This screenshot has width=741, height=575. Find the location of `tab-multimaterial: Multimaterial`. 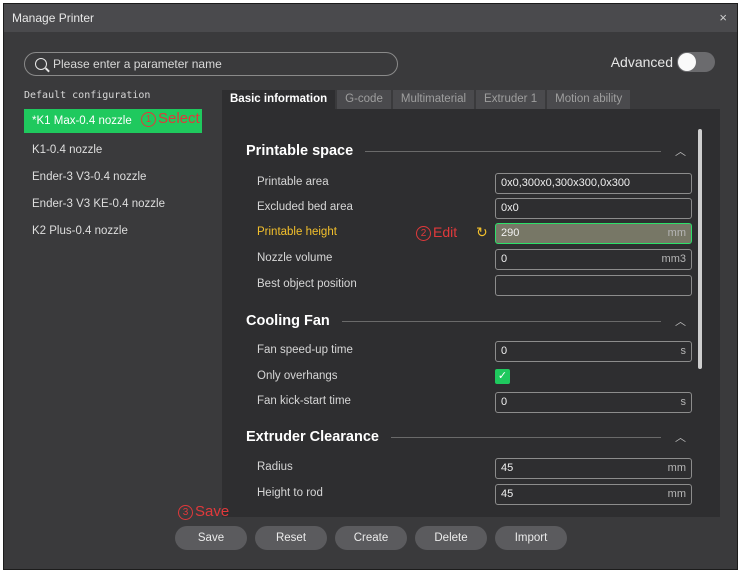

tab-multimaterial: Multimaterial is located at coordinates (433, 99).